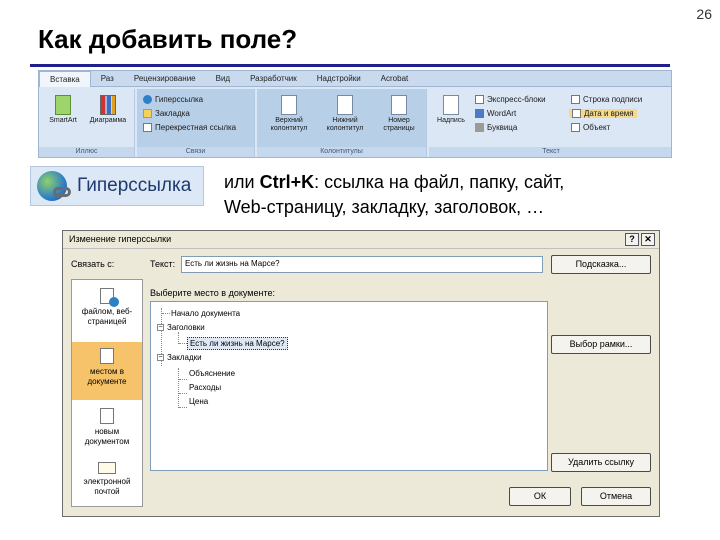 Image resolution: width=720 pixels, height=540 pixels. I want to click on date-time-button: Дата и время, so click(603, 114).